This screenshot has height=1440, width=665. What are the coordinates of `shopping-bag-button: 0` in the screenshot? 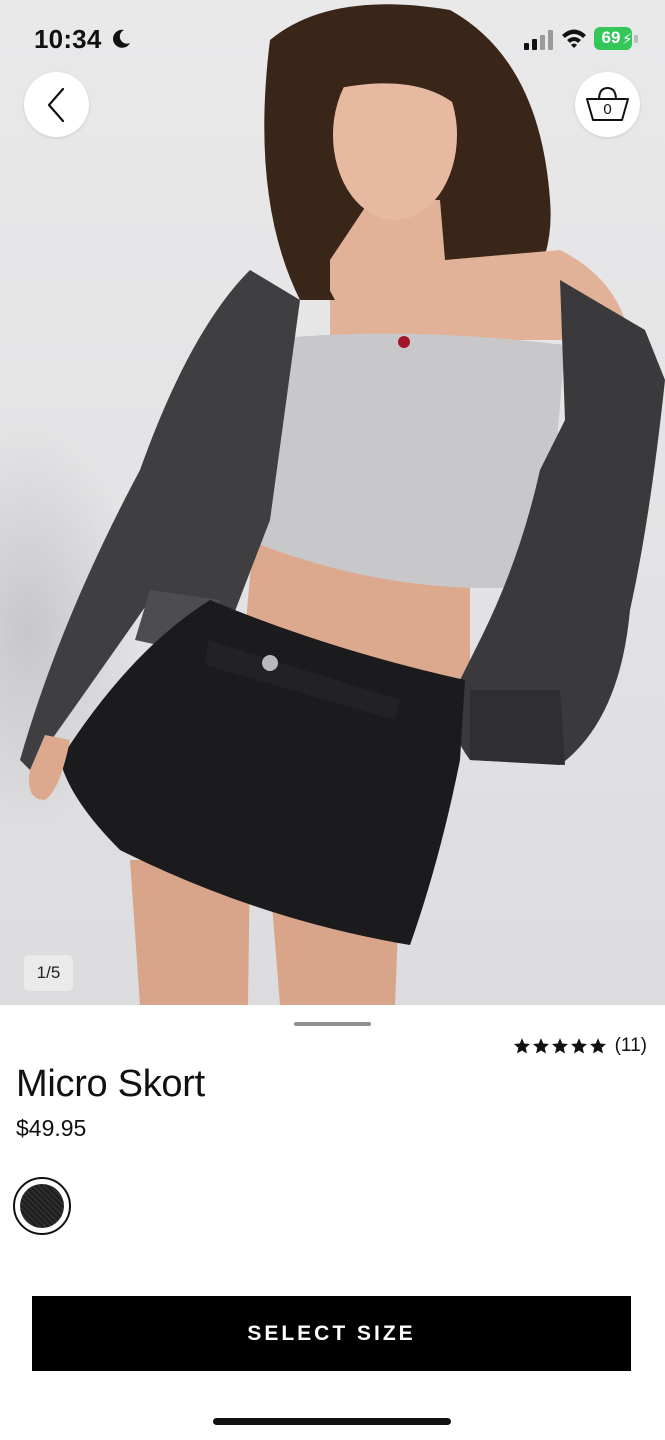 It's located at (607, 104).